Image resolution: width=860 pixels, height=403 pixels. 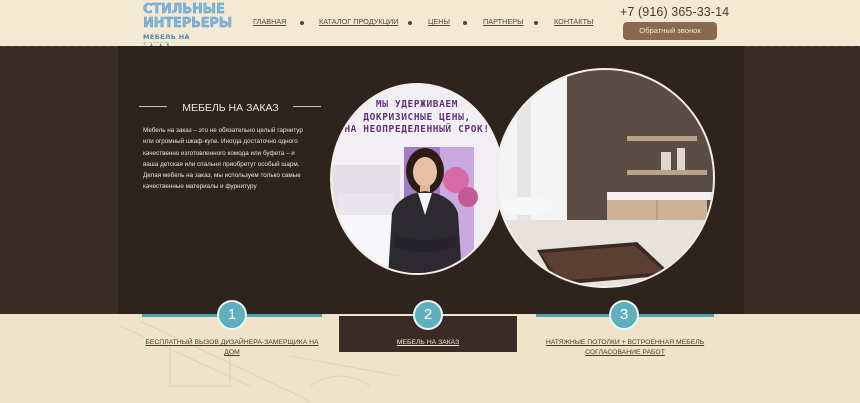 I want to click on bathroom-illustration, so click(x=605, y=178).